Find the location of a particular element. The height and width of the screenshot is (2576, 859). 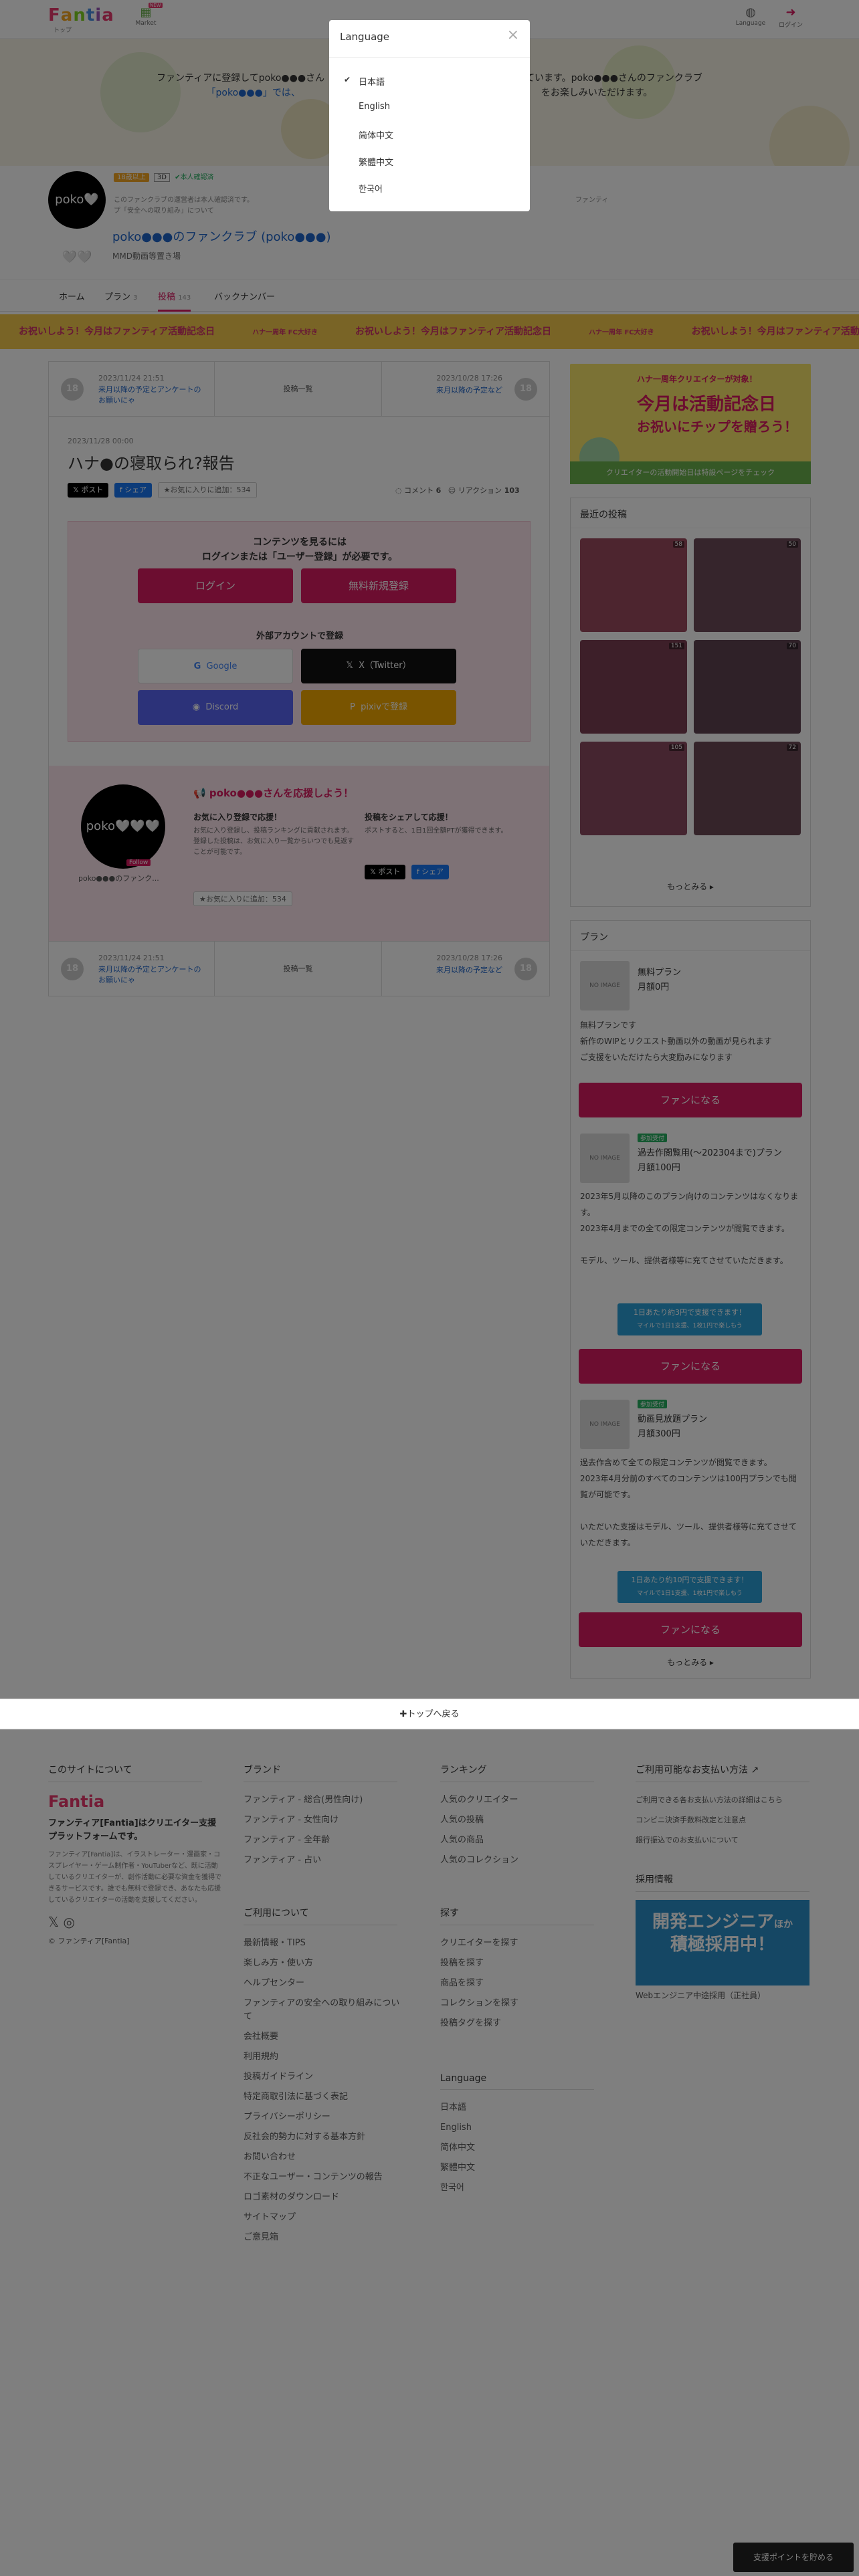

arrow-up-icon: ✚ is located at coordinates (403, 1714).